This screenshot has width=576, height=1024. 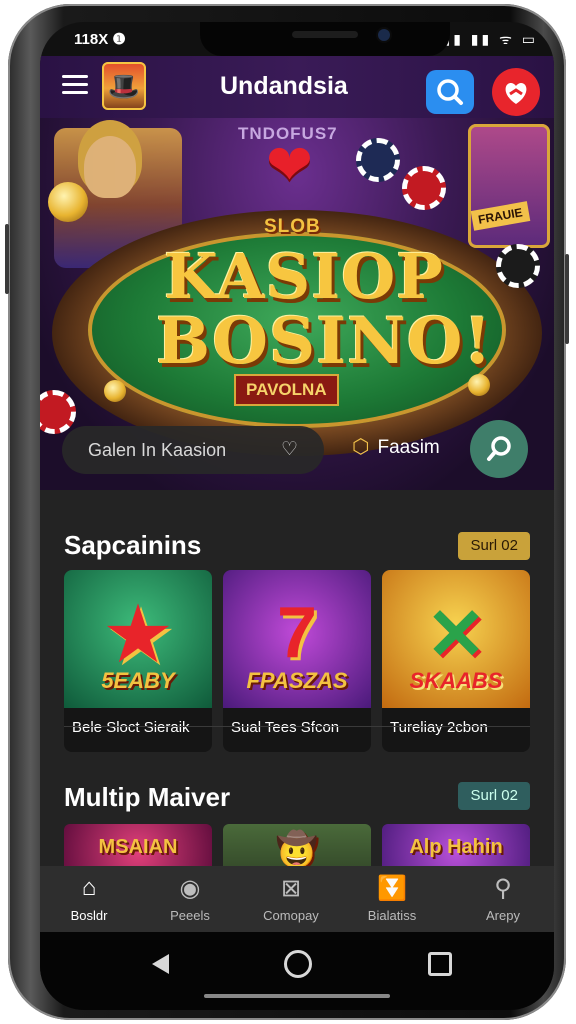 I want to click on game-art: 7 FPASZAS, so click(x=297, y=639).